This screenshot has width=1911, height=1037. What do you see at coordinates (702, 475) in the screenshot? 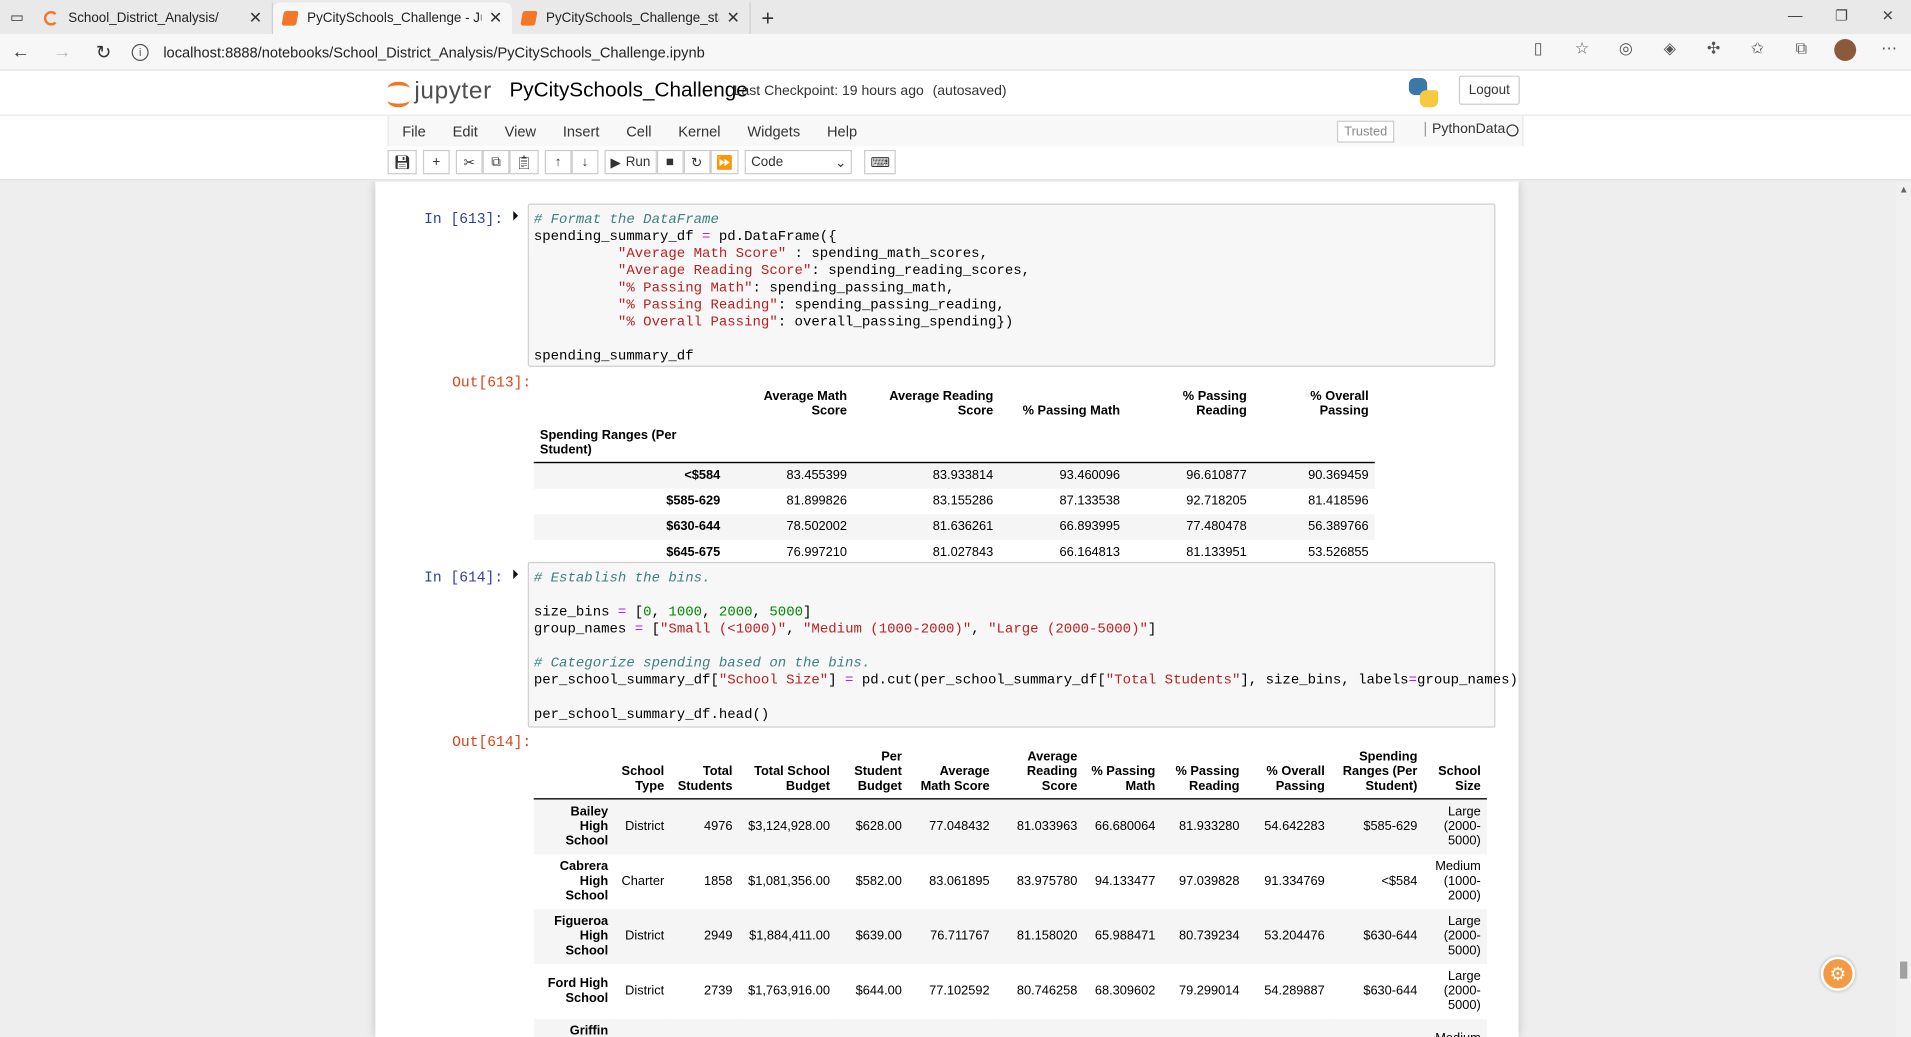
I see `row-index: <$584` at bounding box center [702, 475].